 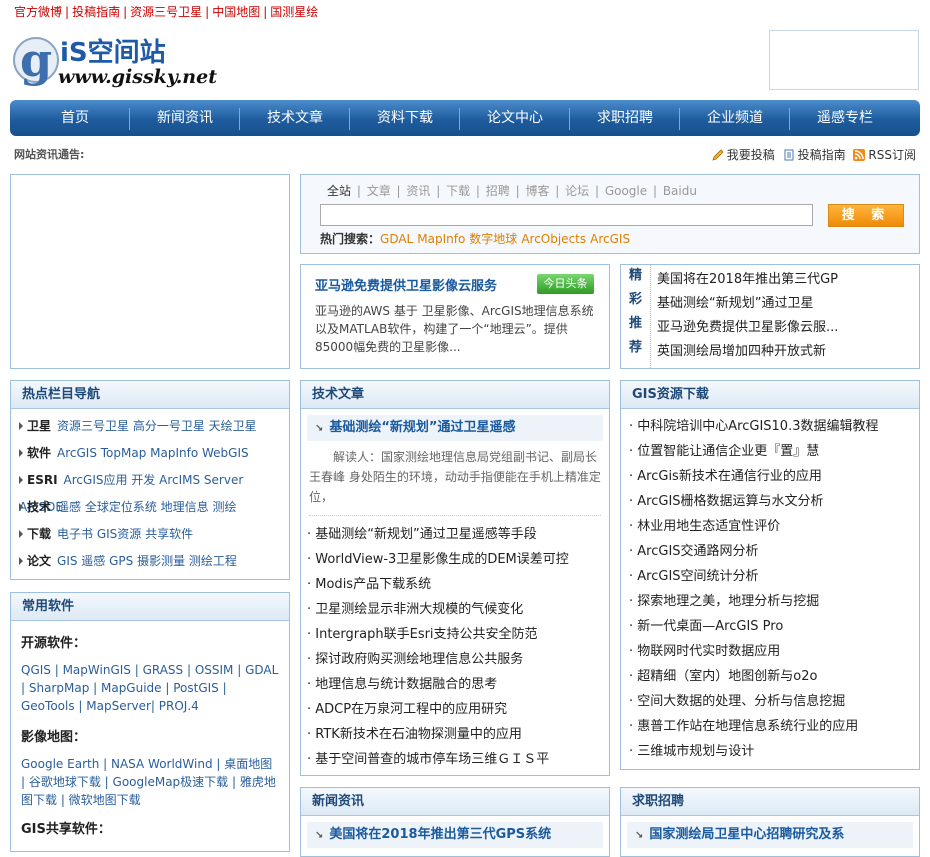 I want to click on jobs-box: 求职招聘 ↘ 国家测绘局卫星中心招聘研究及系, so click(x=770, y=822).